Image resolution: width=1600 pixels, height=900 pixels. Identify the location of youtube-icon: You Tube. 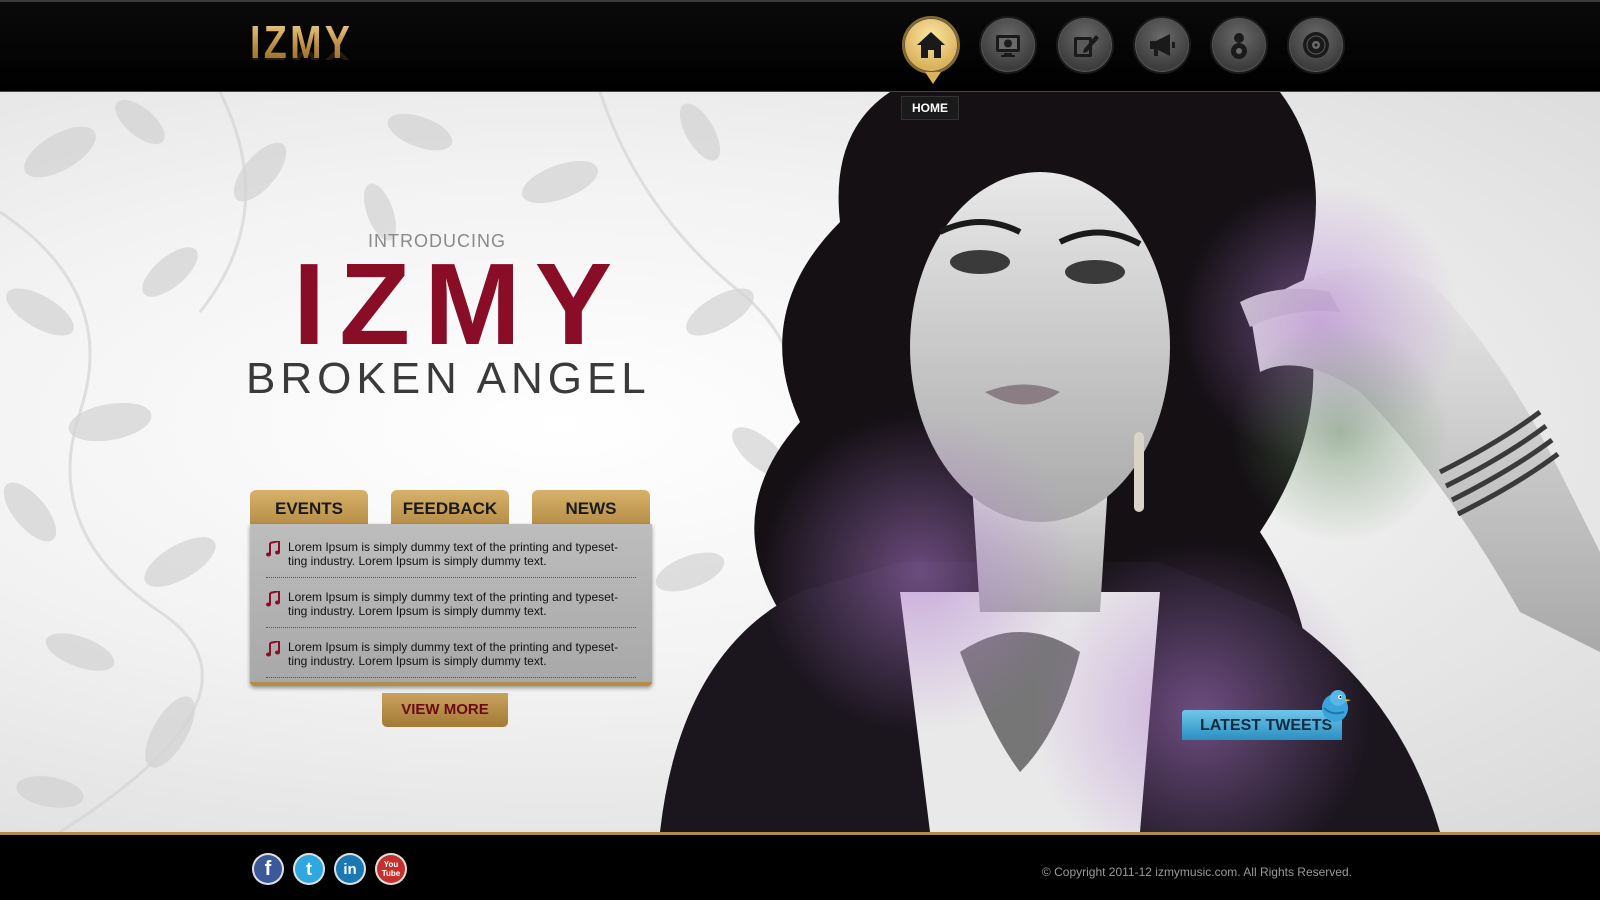
(391, 869).